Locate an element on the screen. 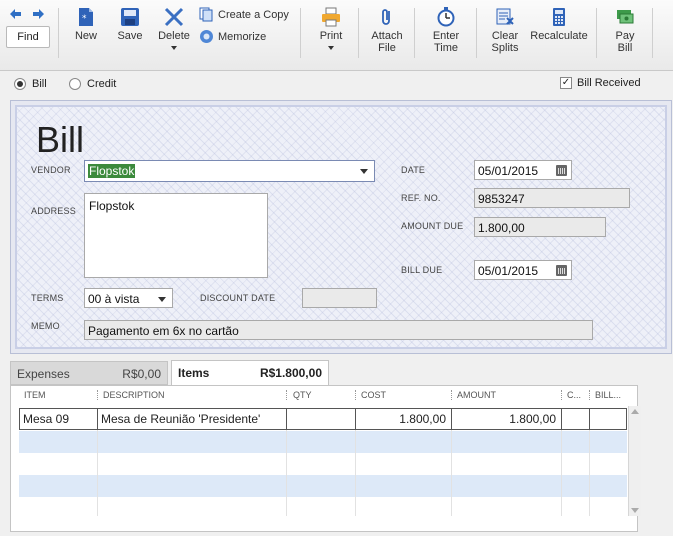 This screenshot has height=536, width=673. cell-cost: 1.800,00 is located at coordinates (404, 419).